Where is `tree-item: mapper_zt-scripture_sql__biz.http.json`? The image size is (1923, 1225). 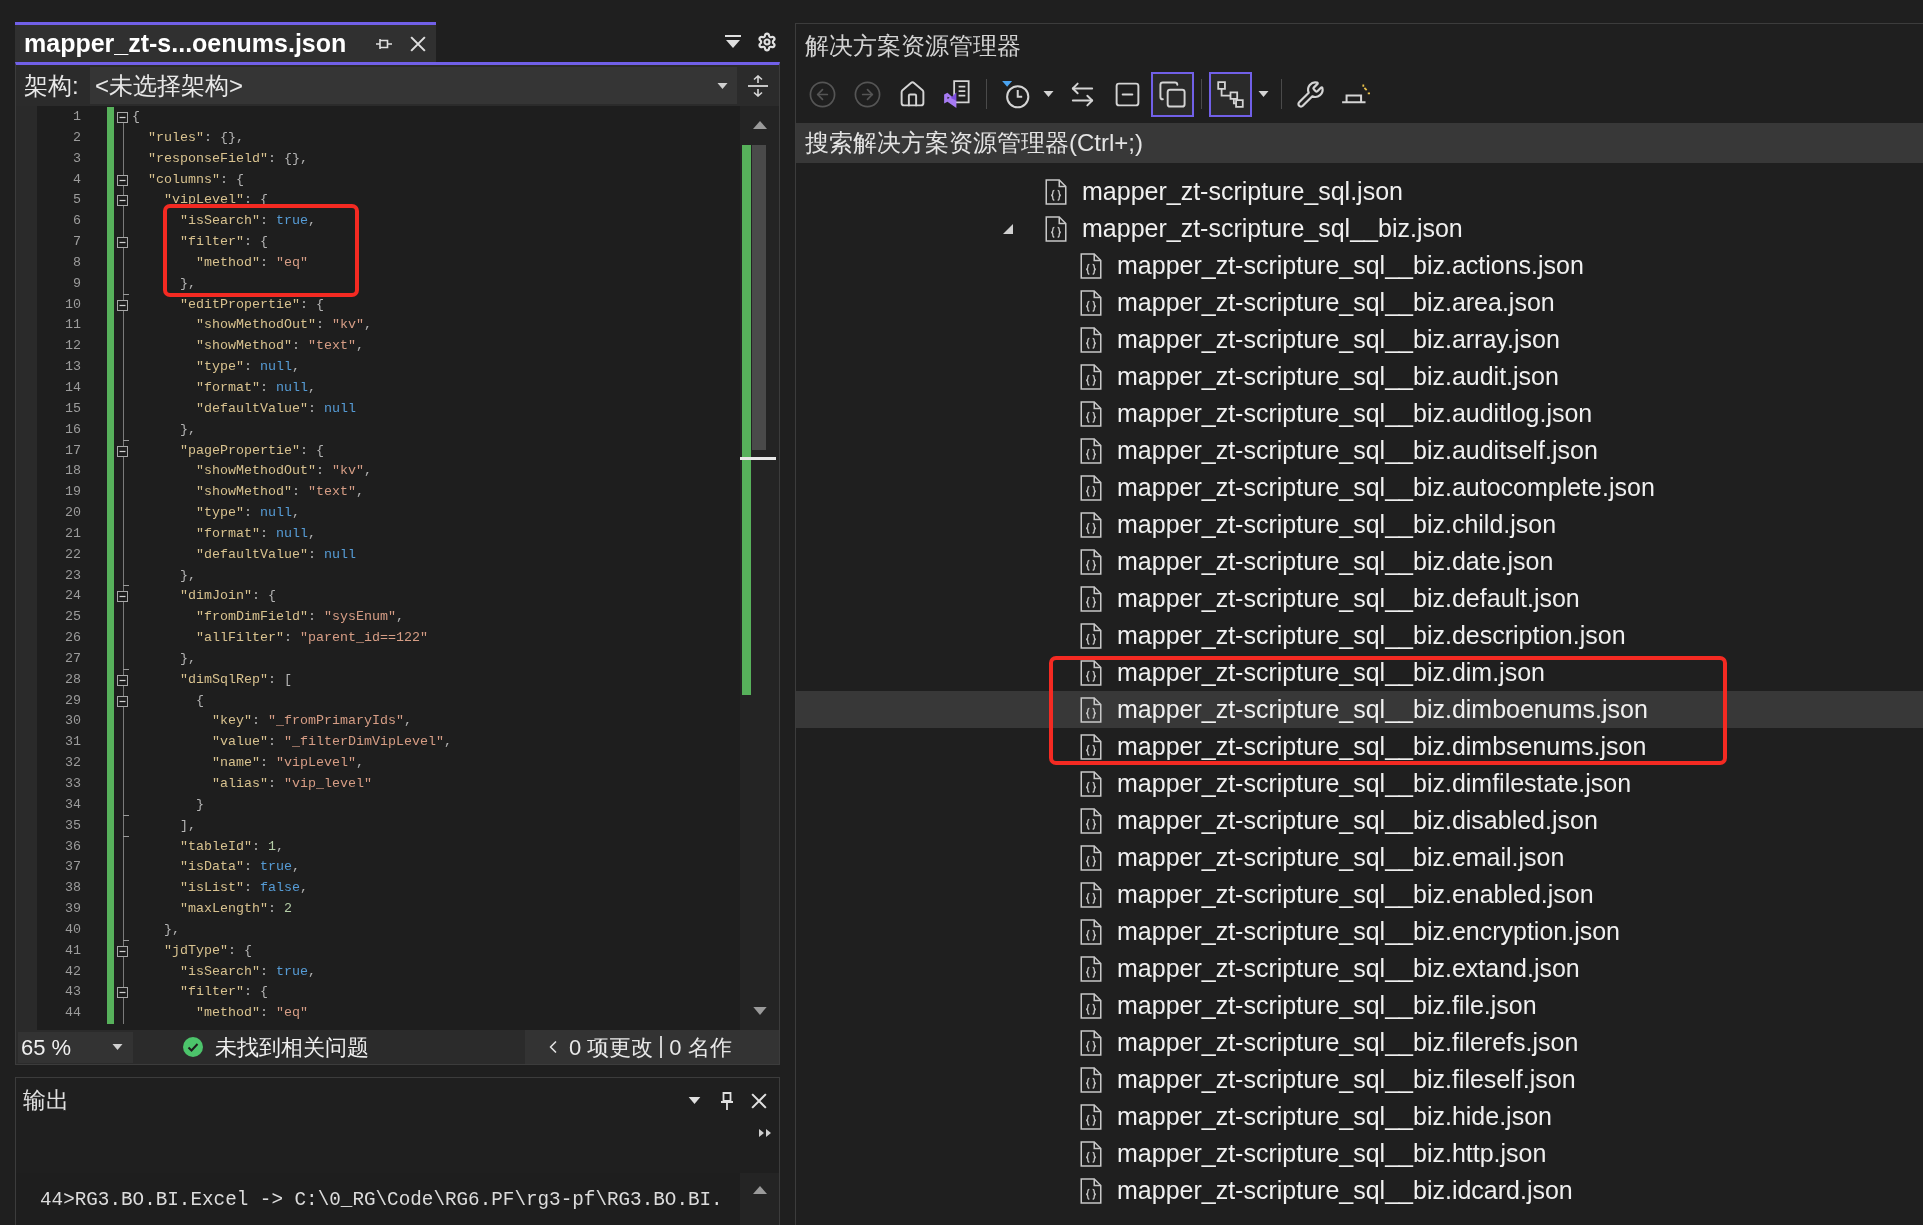
tree-item: mapper_zt-scripture_sql__biz.http.json is located at coordinates (1359, 1153).